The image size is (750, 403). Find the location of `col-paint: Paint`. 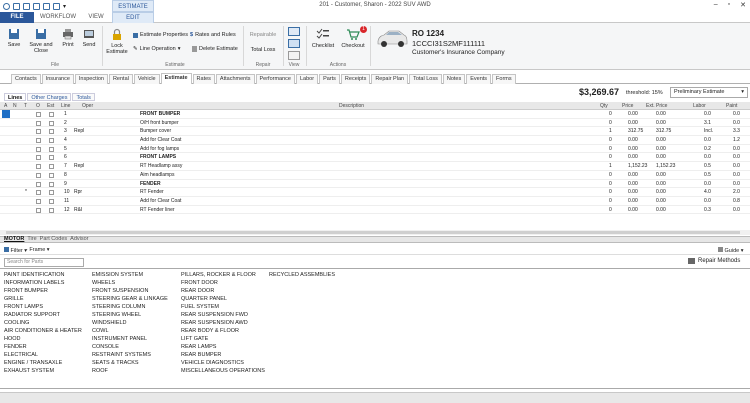

col-paint: Paint is located at coordinates (731, 105).